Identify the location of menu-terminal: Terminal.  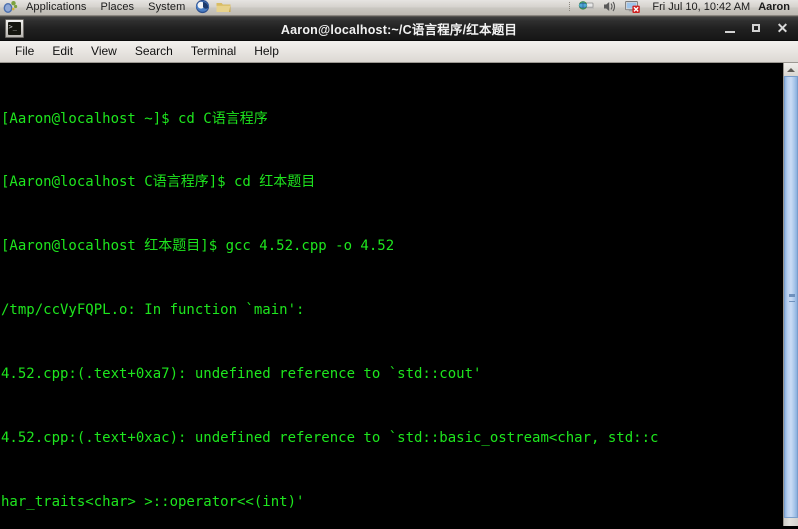
(213, 51).